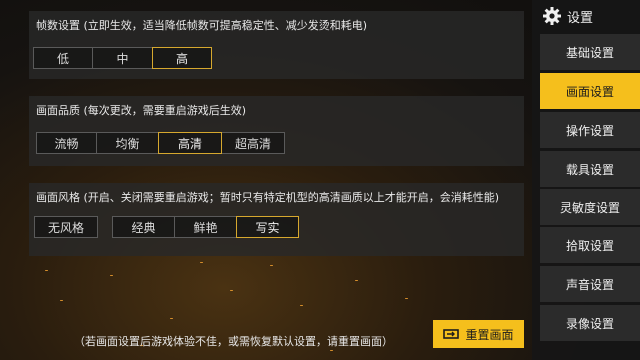 The image size is (640, 360). I want to click on reset-graphics-label: 重置画面, so click(489, 334).